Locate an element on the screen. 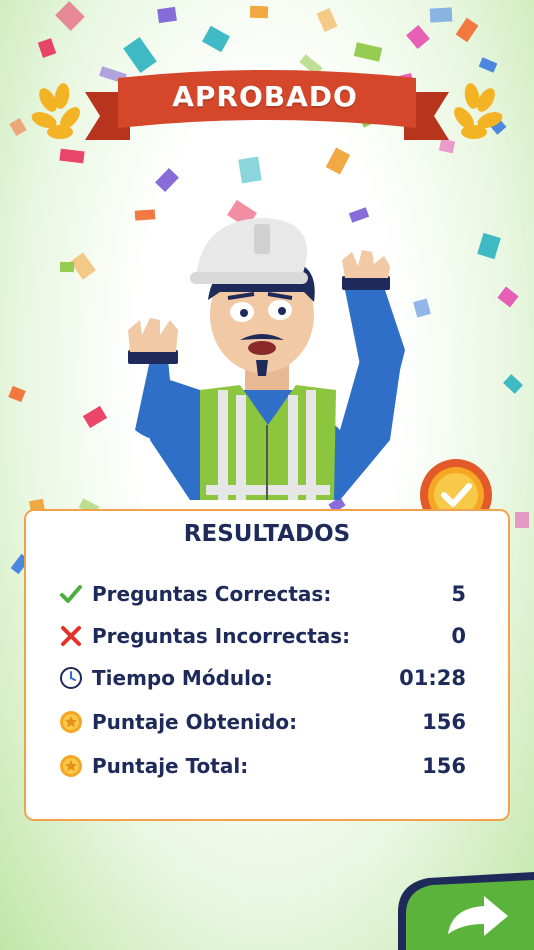  cross-icon is located at coordinates (71, 636).